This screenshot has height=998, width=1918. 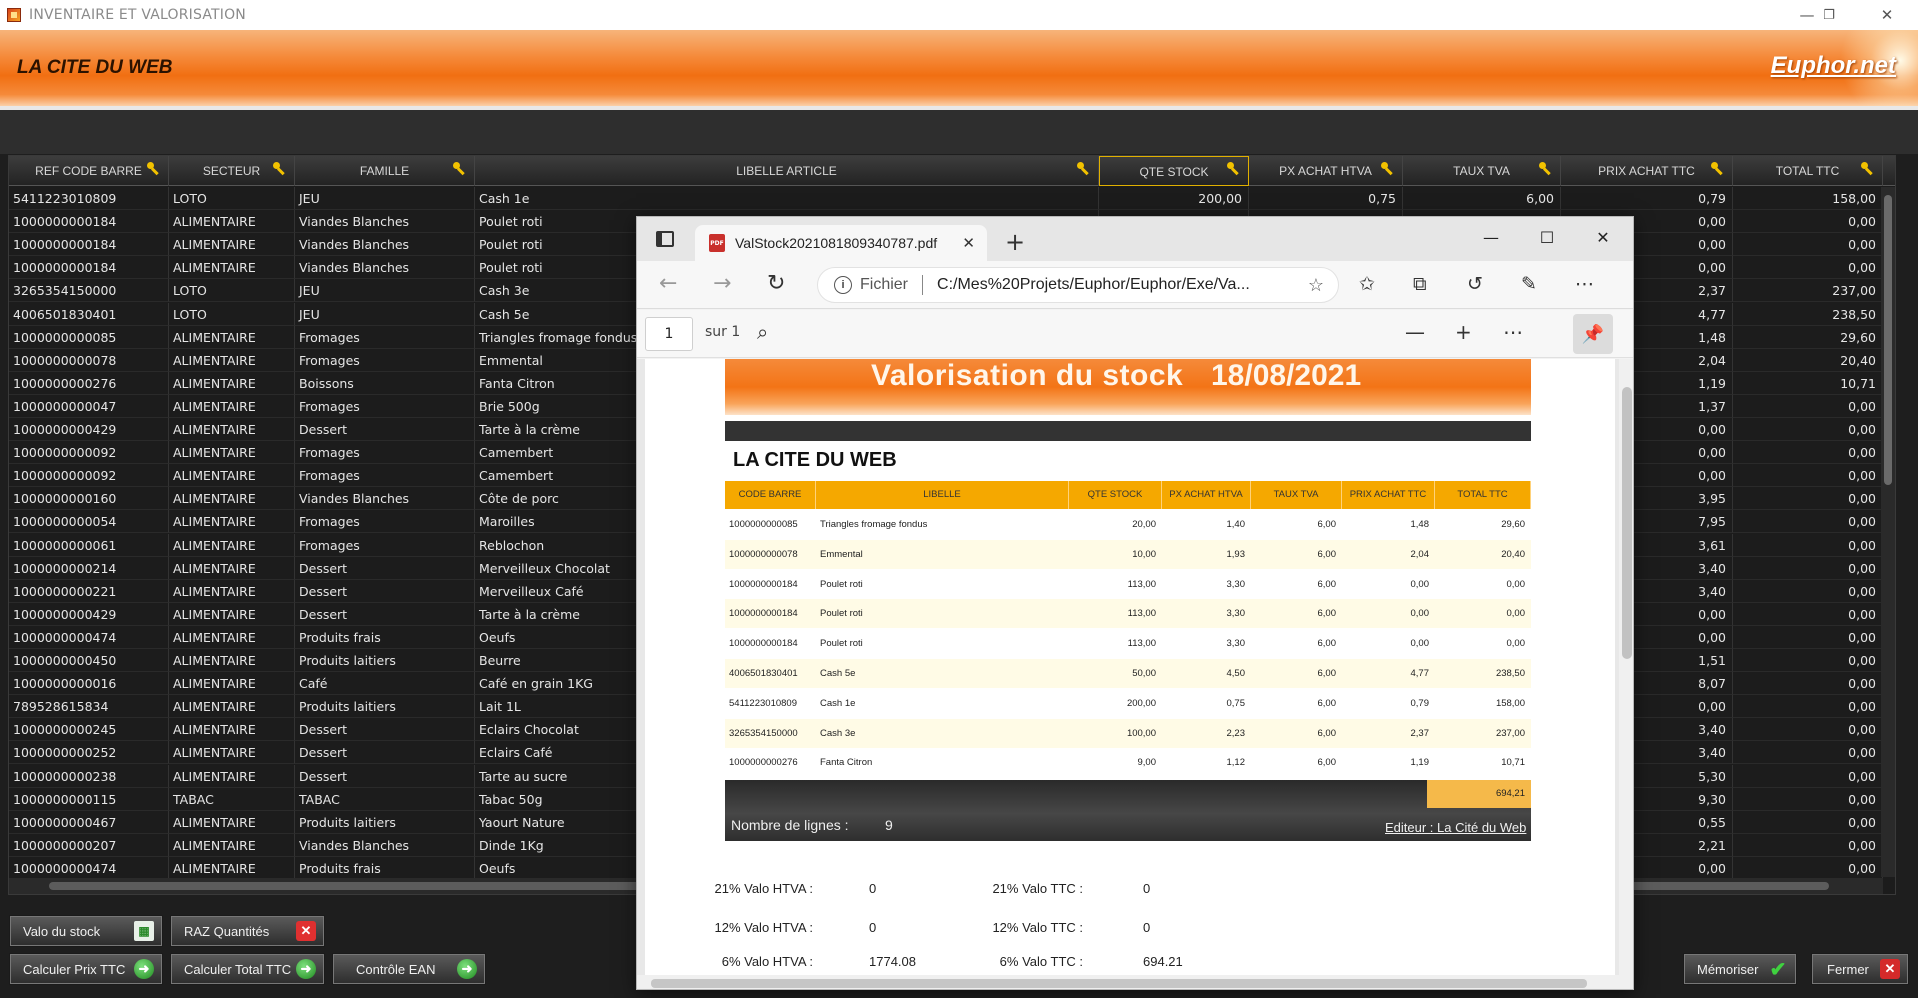 I want to click on fermer-button: Fermer ✕, so click(x=1860, y=969).